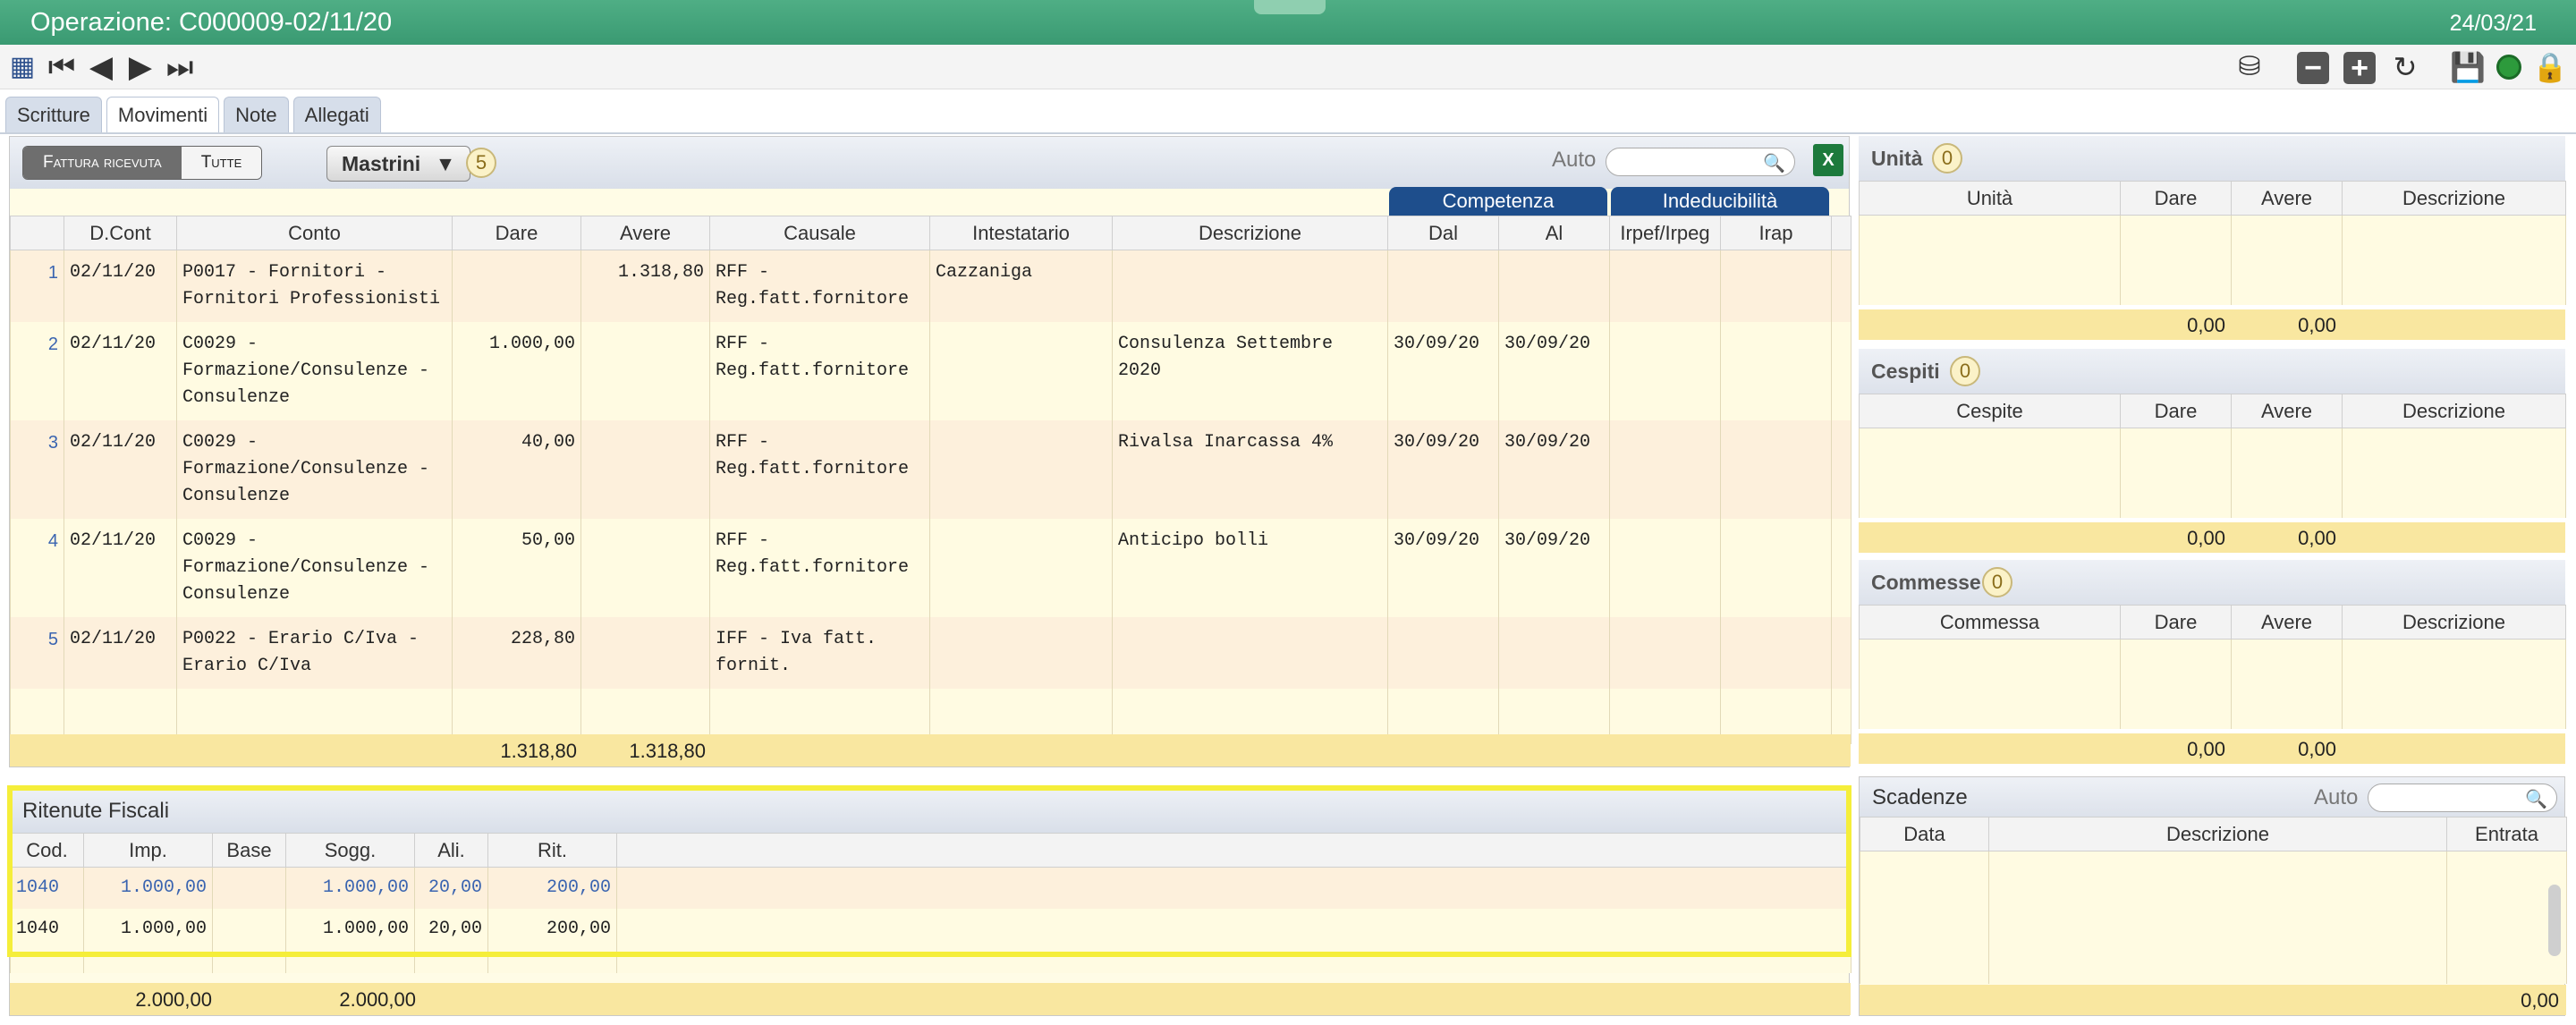 This screenshot has width=2576, height=1025. What do you see at coordinates (37, 470) in the screenshot?
I see `row-number: 3` at bounding box center [37, 470].